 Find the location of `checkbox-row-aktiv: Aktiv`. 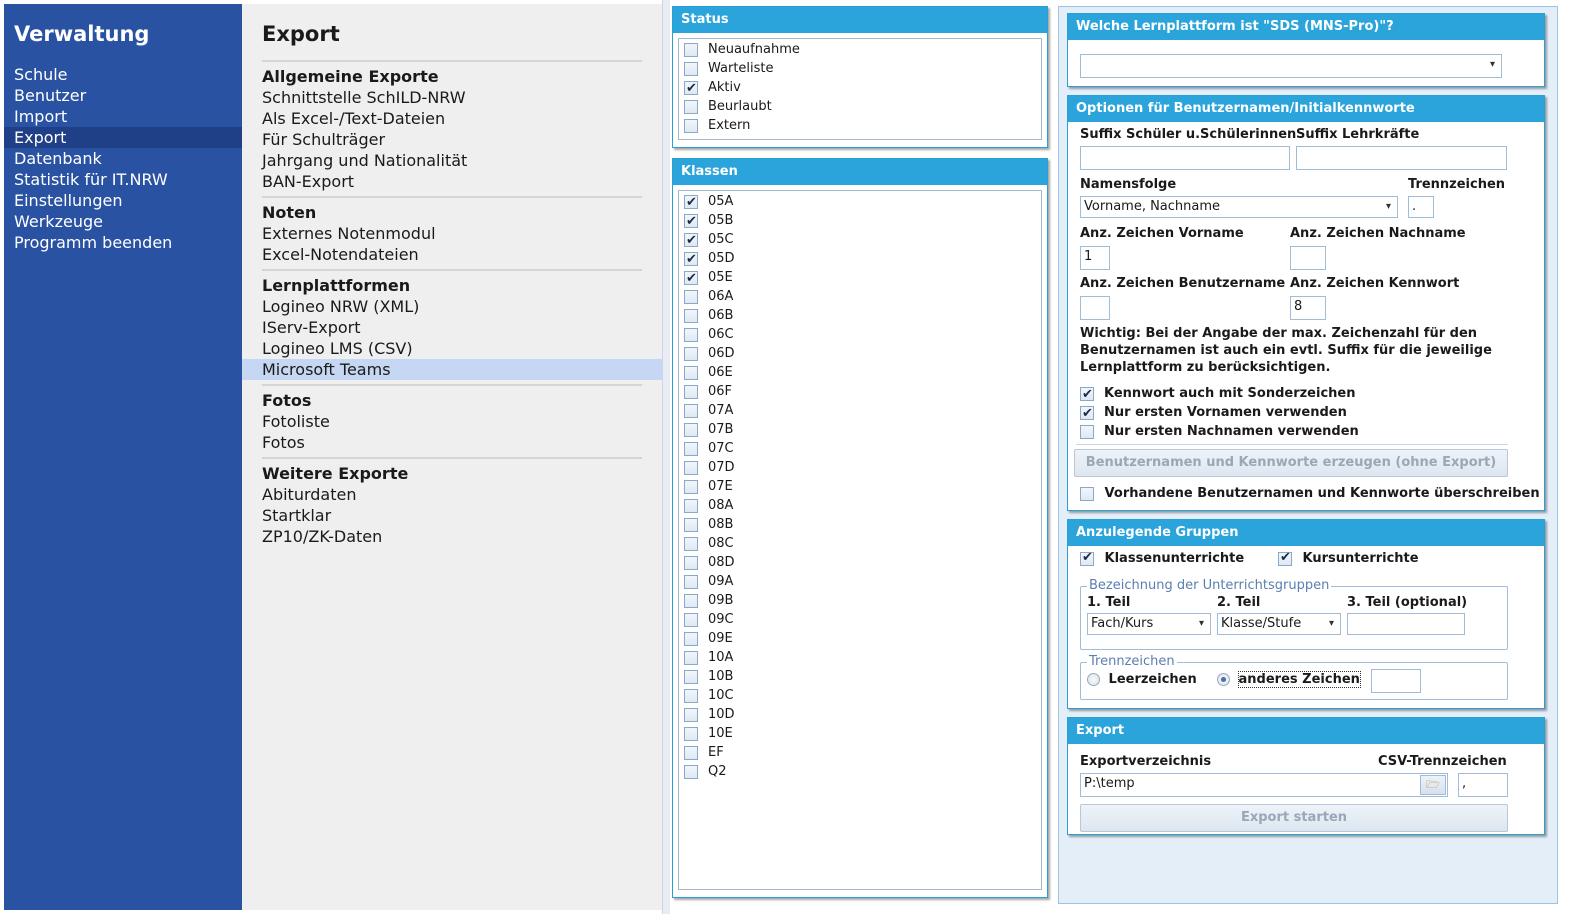

checkbox-row-aktiv: Aktiv is located at coordinates (862, 88).